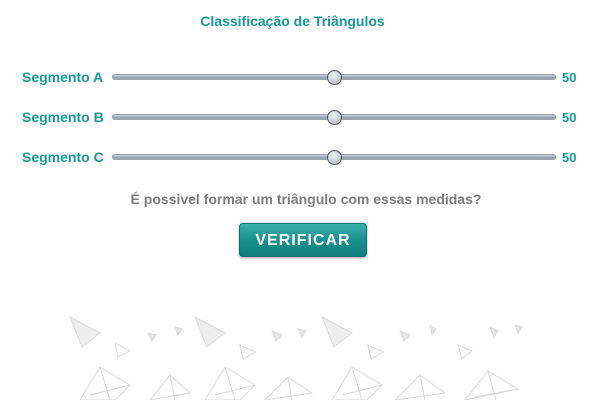 Image resolution: width=600 pixels, height=400 pixels. What do you see at coordinates (334, 77) in the screenshot?
I see `slider-thumb-segment-a` at bounding box center [334, 77].